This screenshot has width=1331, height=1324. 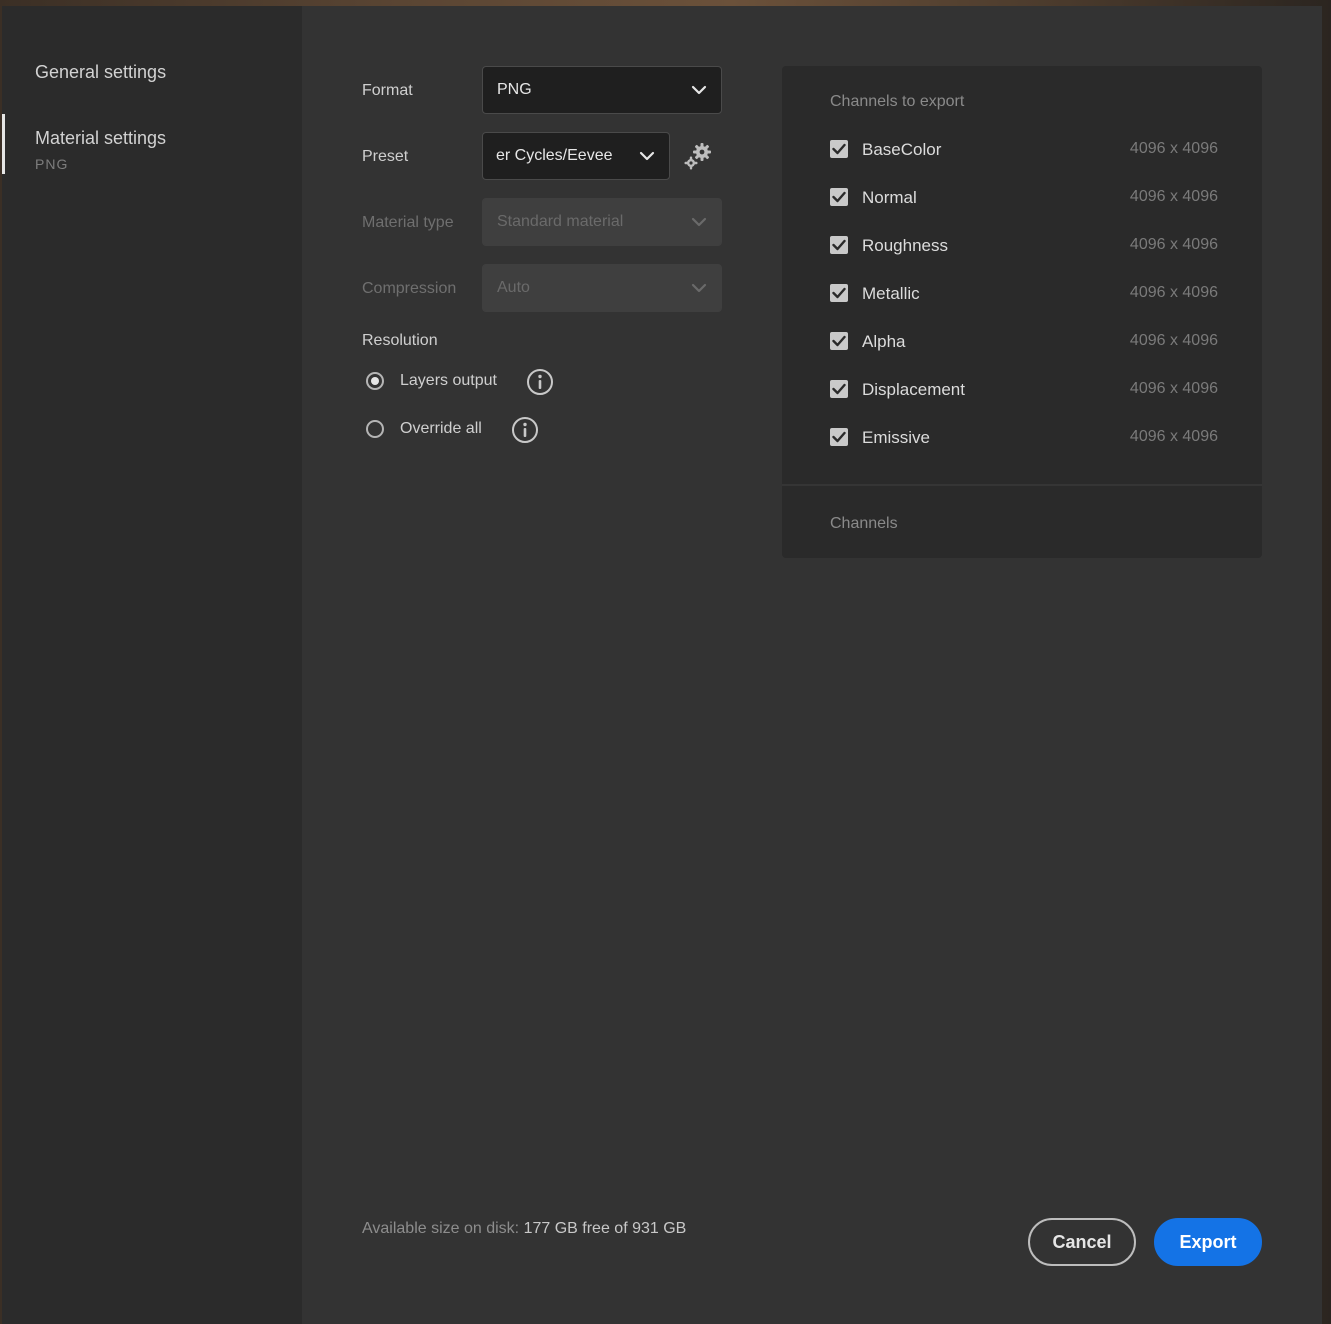 I want to click on channel-row-metallic: Metallic 4096 x 4096, so click(x=1025, y=296).